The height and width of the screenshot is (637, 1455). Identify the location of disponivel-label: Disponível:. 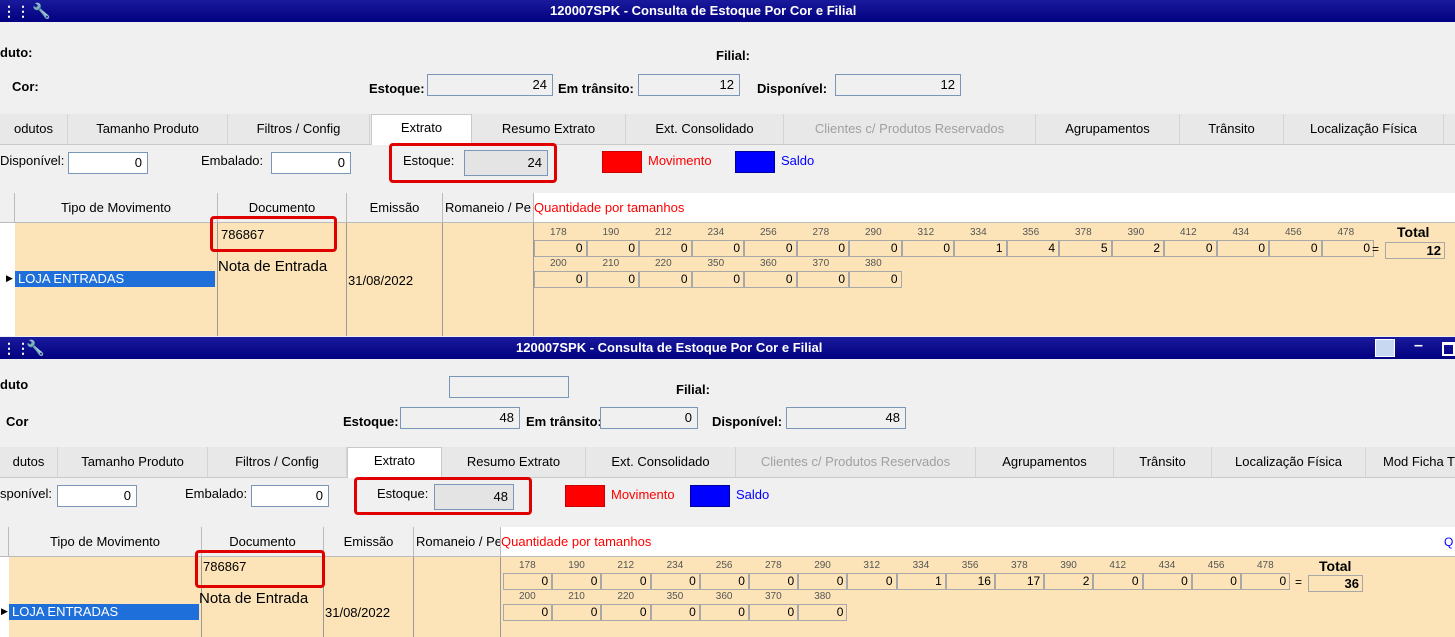
(747, 421).